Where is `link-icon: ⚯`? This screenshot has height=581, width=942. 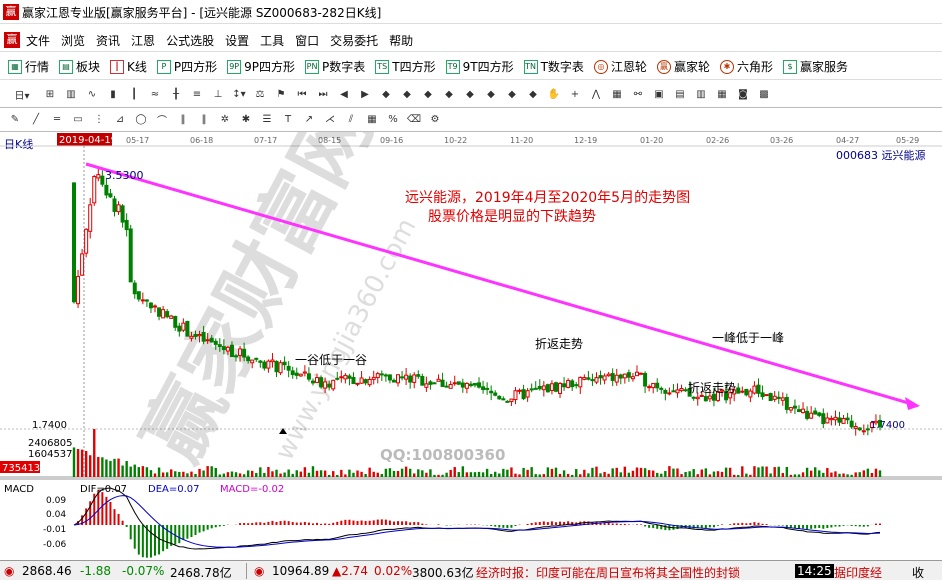 link-icon: ⚯ is located at coordinates (638, 94).